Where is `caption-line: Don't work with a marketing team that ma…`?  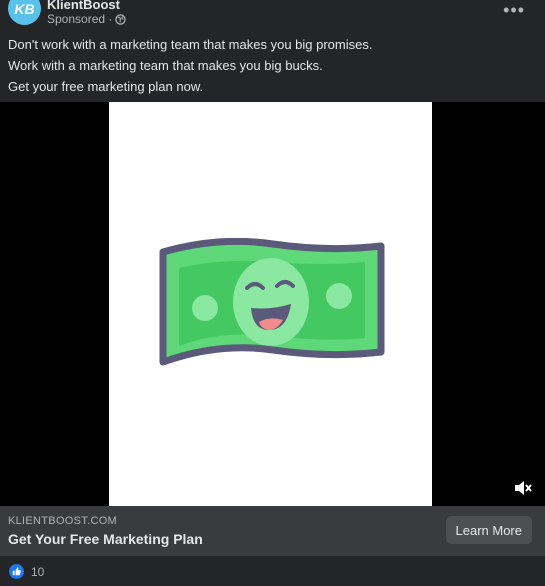 caption-line: Don't work with a marketing team that ma… is located at coordinates (190, 44).